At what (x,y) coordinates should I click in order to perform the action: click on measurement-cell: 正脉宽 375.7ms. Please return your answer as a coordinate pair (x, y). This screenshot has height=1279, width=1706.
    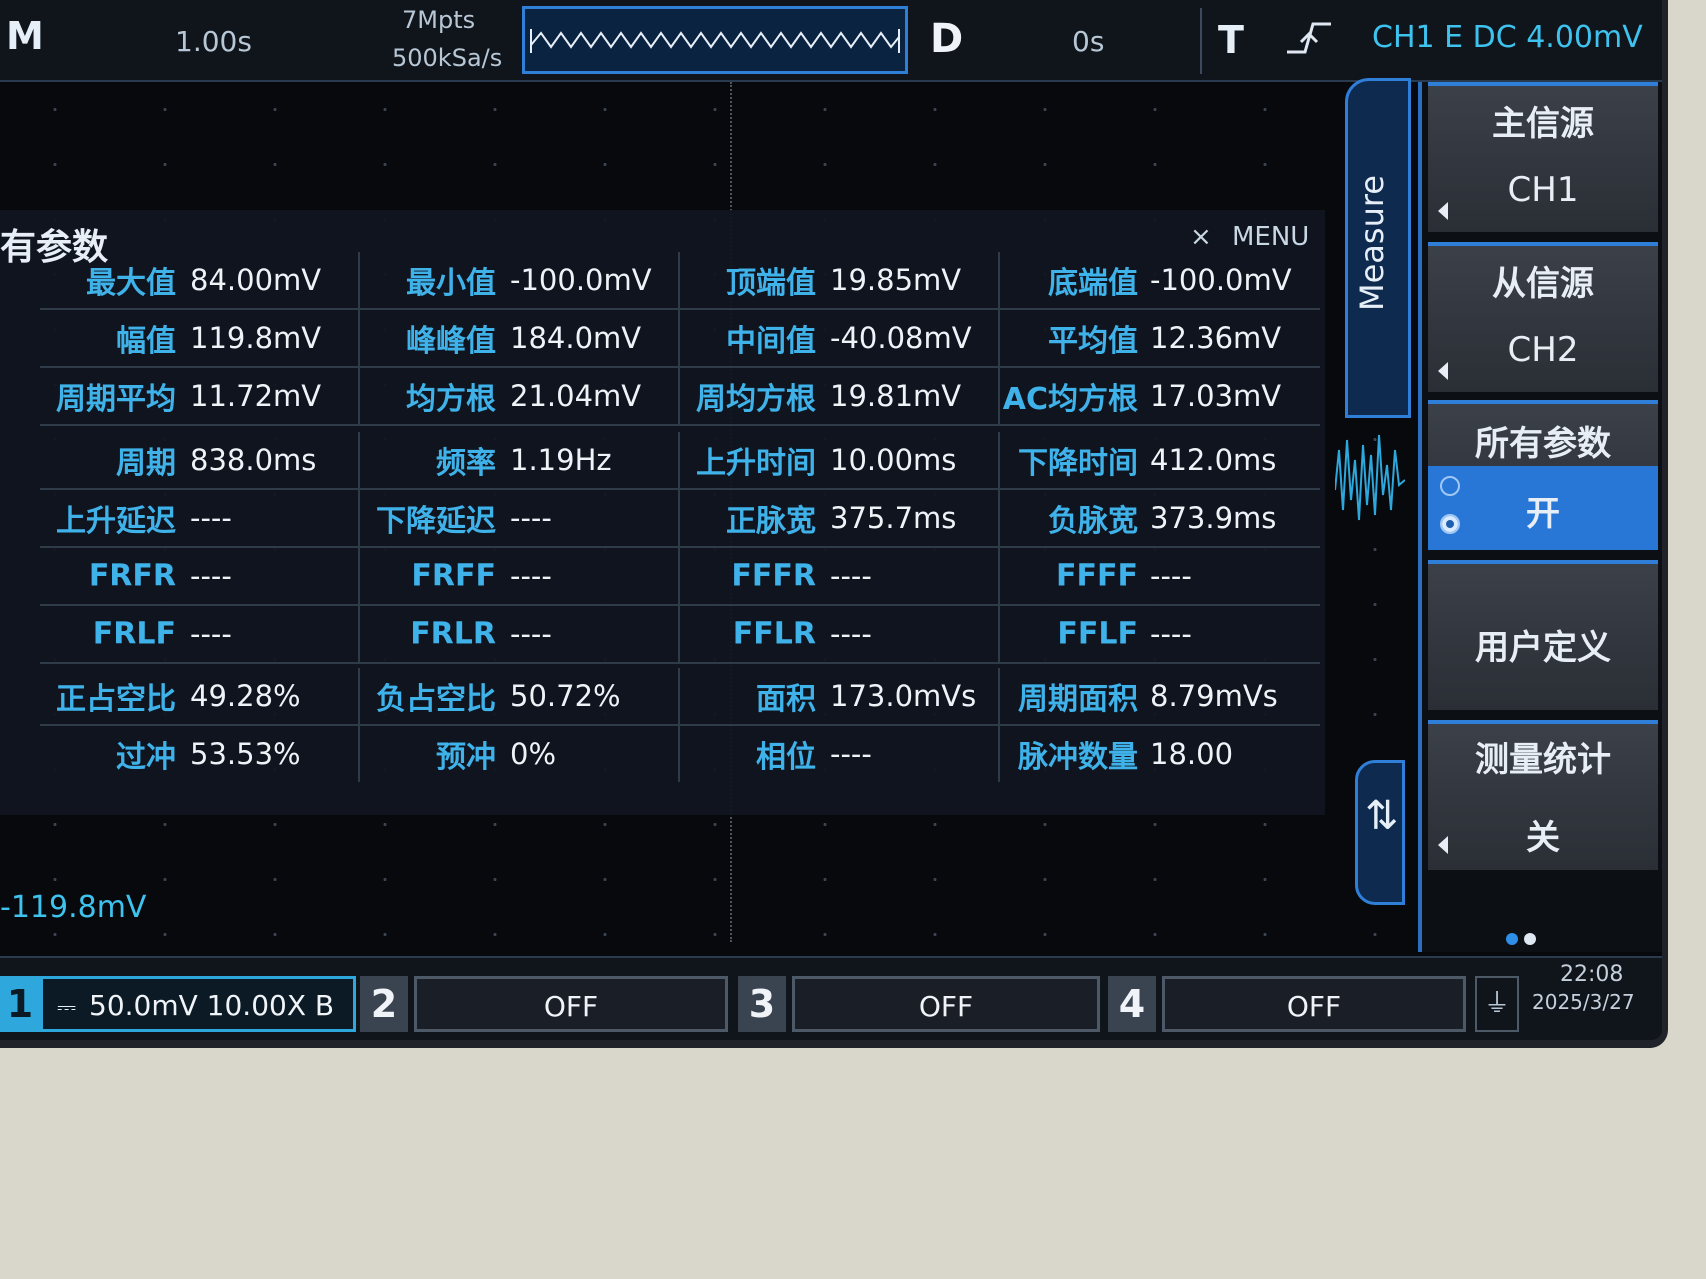
    Looking at the image, I should click on (840, 518).